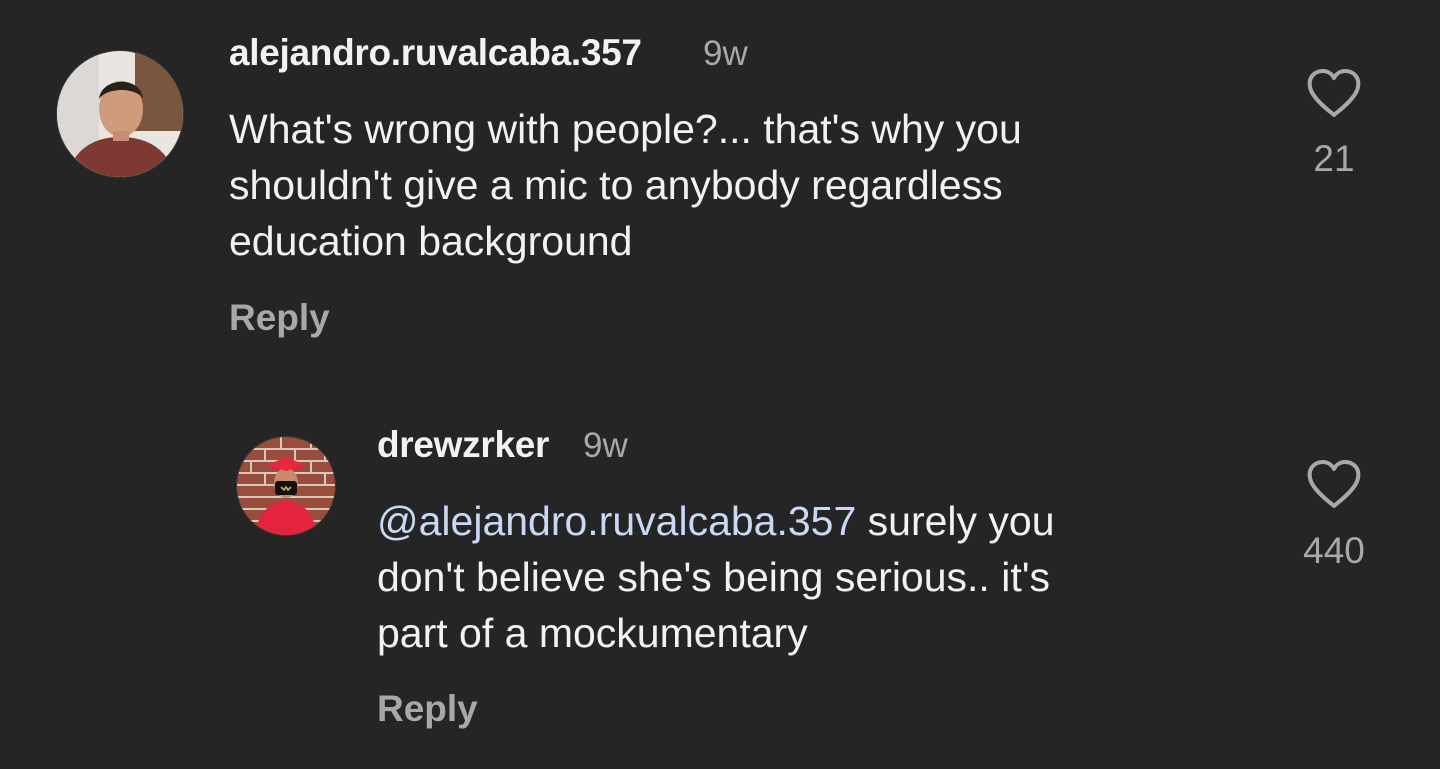  What do you see at coordinates (435, 53) in the screenshot?
I see `comment-username: alejandro.ruvalcaba.357` at bounding box center [435, 53].